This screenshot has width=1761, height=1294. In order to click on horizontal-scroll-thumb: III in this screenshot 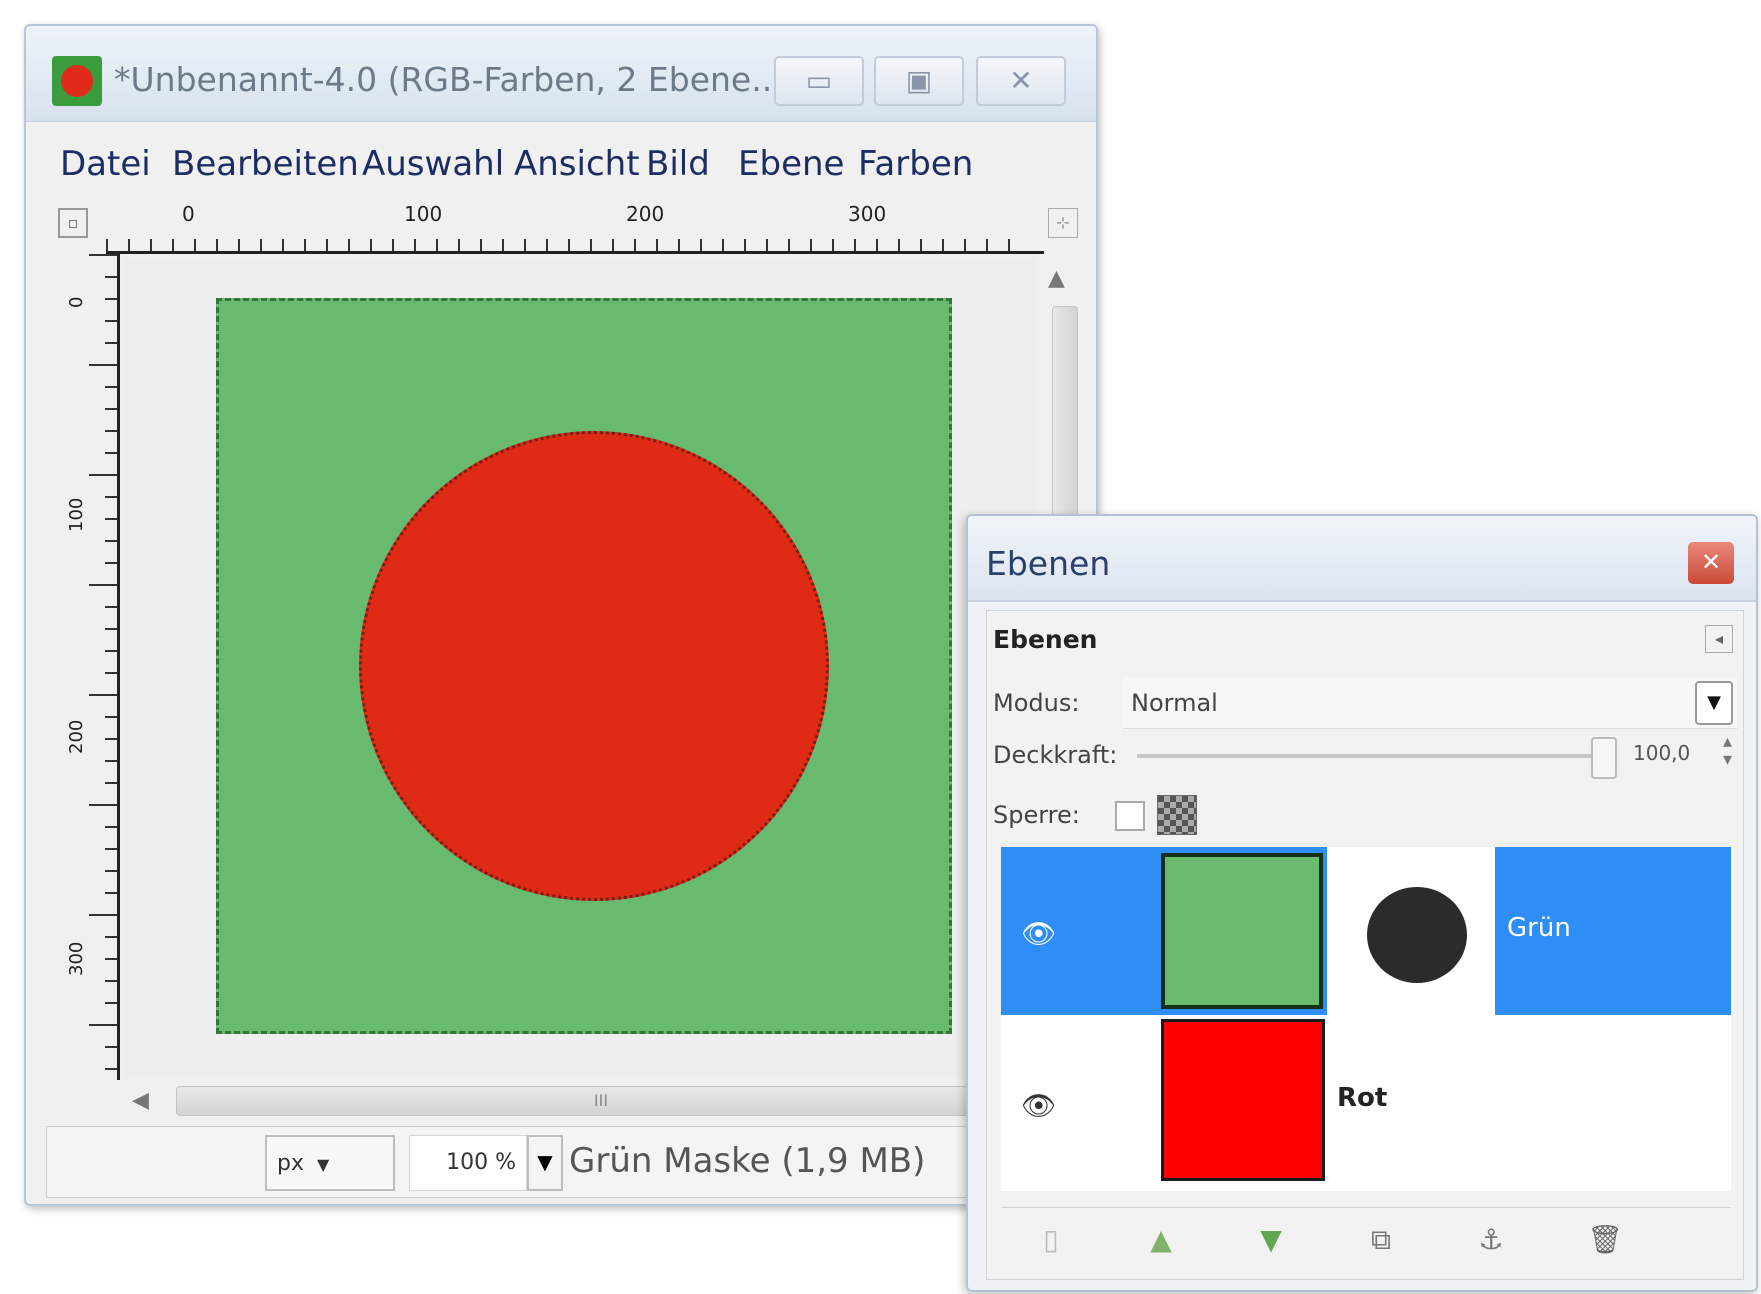, I will do `click(601, 1101)`.